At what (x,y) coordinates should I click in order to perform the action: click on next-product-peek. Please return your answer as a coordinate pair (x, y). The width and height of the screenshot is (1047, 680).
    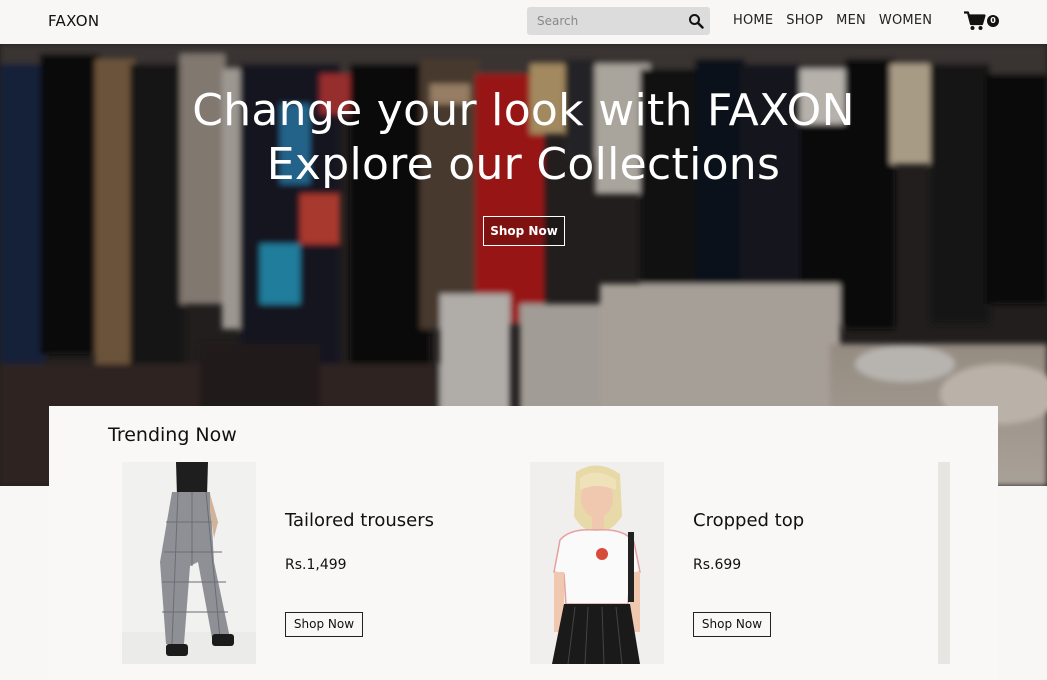
    Looking at the image, I should click on (944, 563).